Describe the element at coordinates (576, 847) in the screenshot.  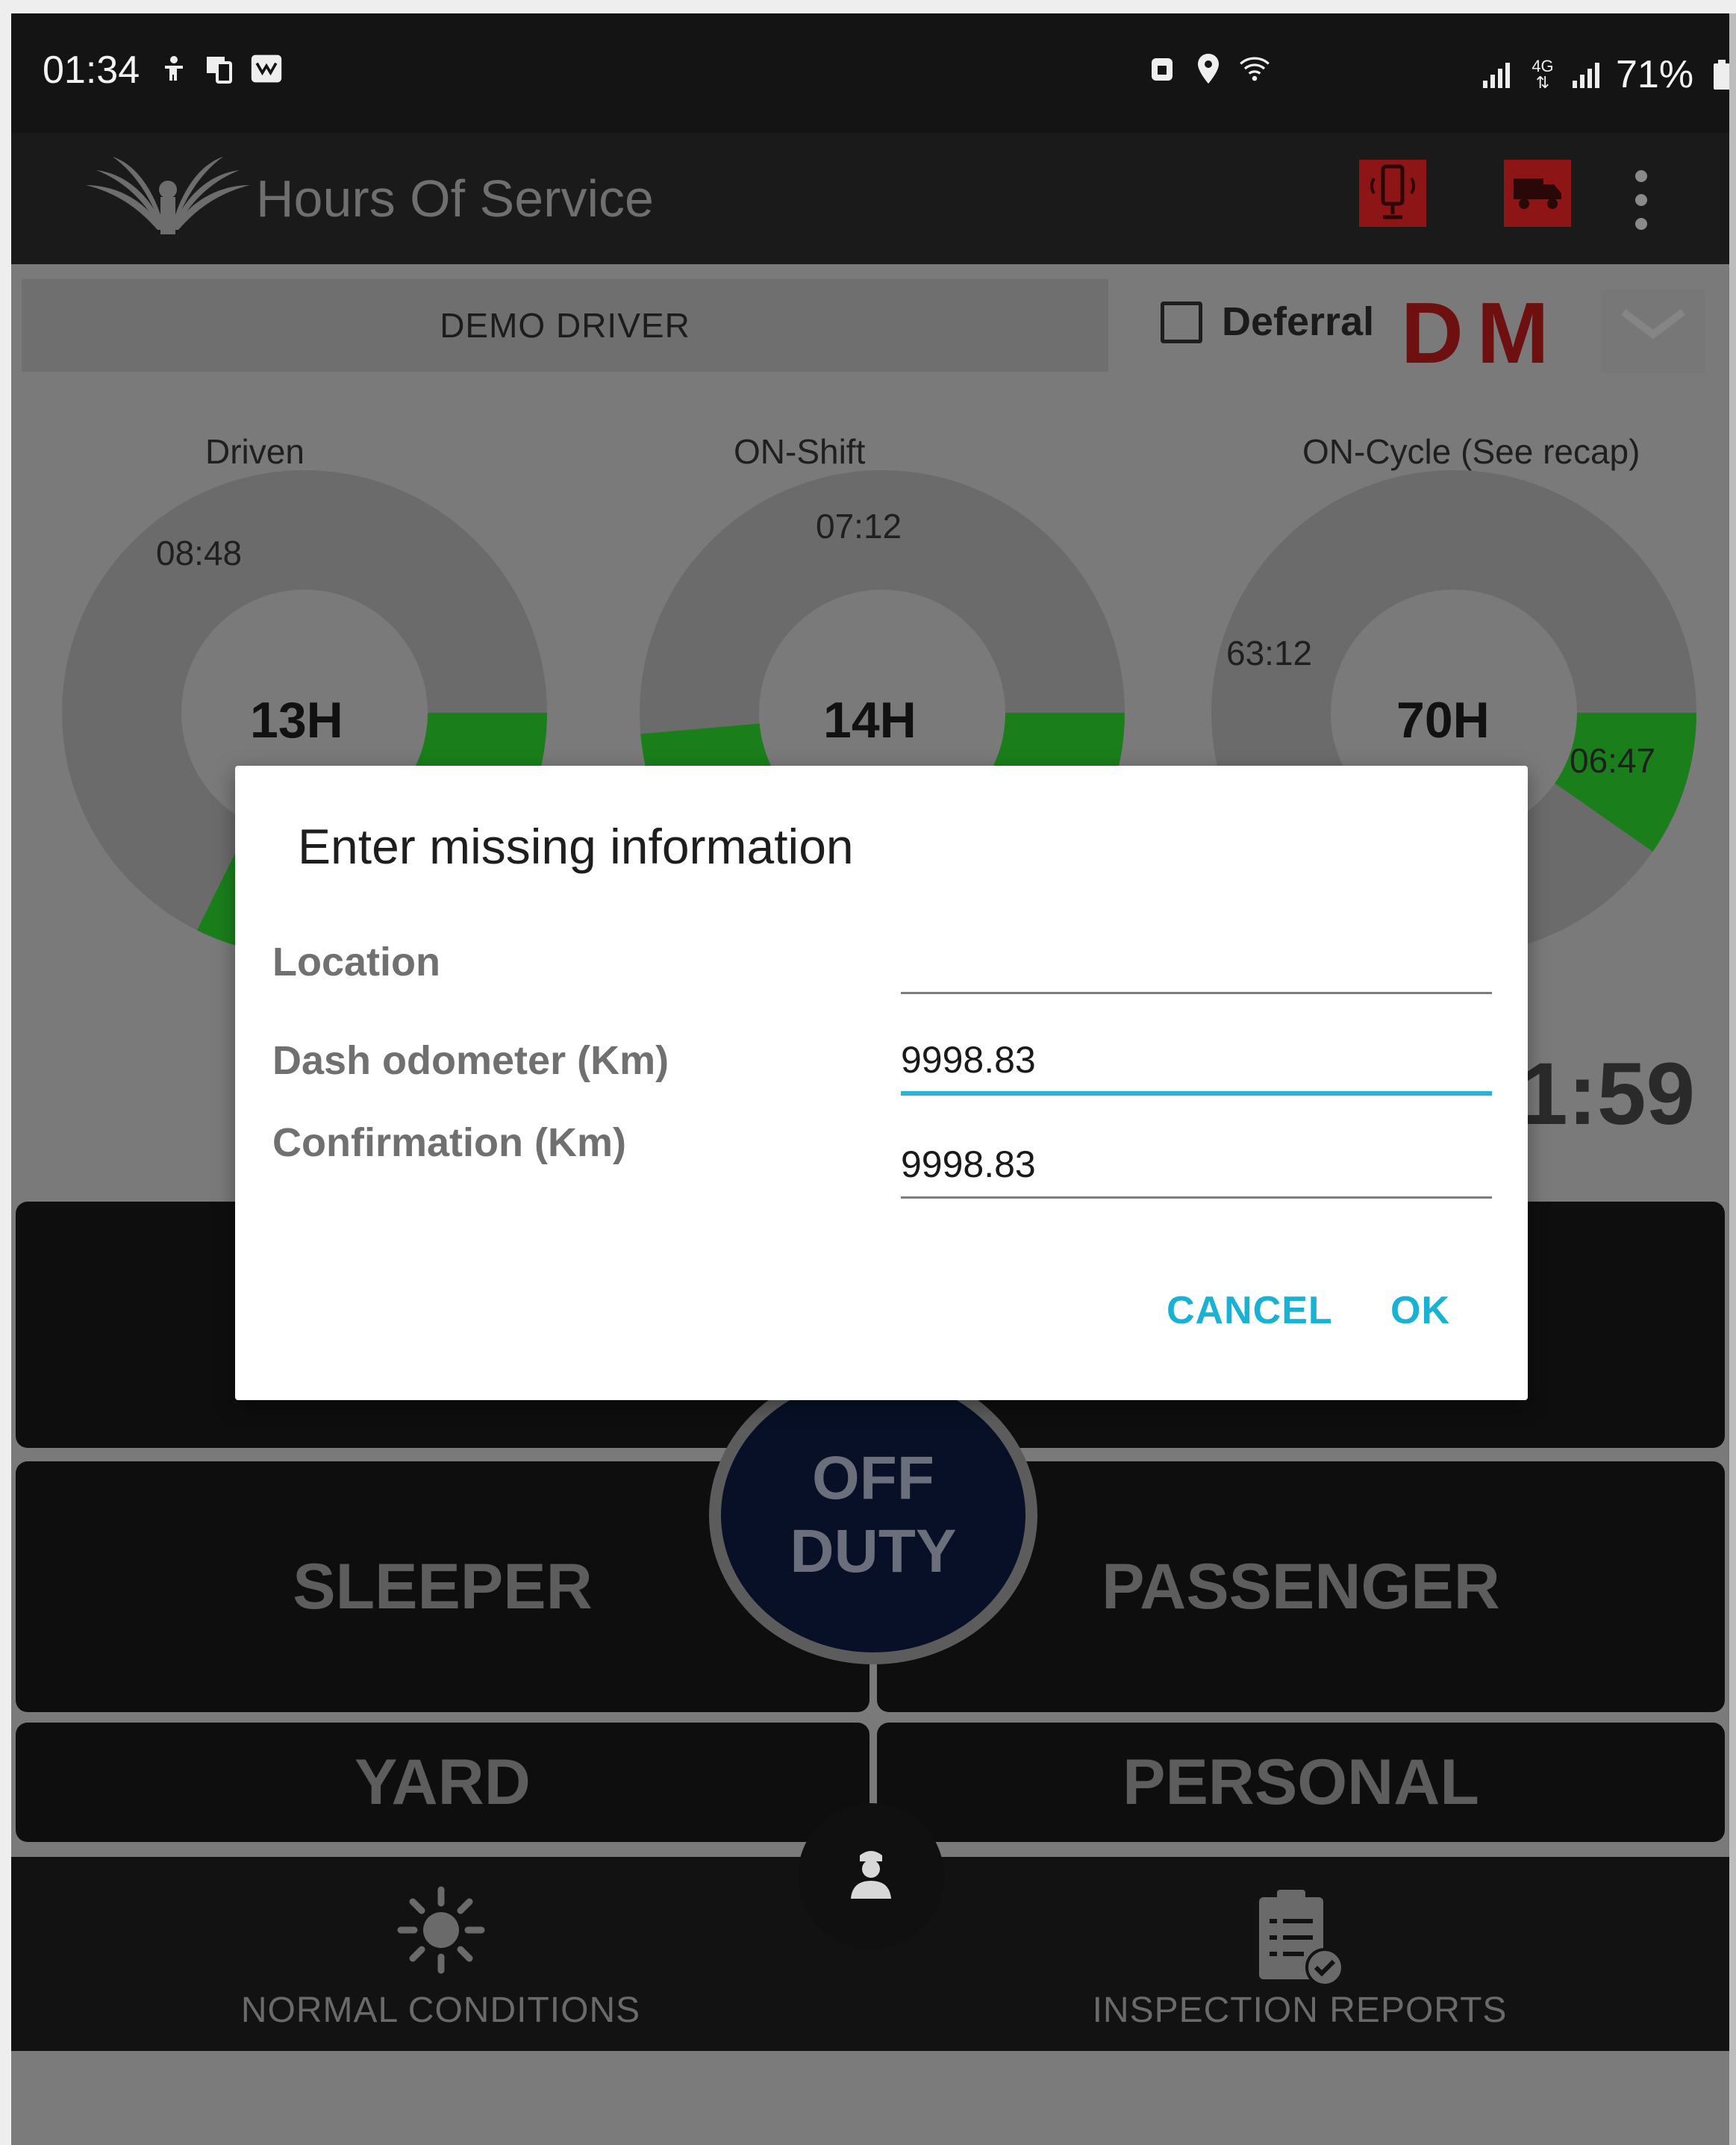
I see `dialog-title: Enter missing information` at that location.